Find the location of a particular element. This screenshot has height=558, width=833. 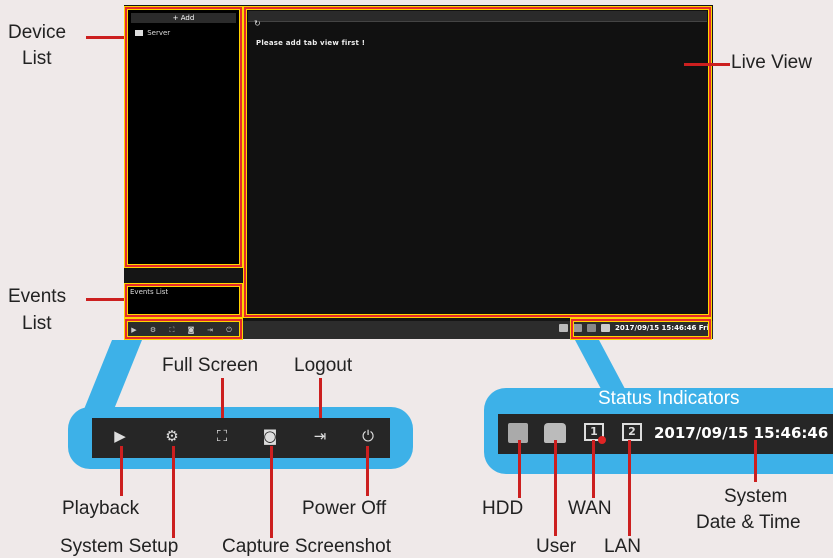

datetime-large: 2017/09/15 15:46:46 is located at coordinates (741, 433).